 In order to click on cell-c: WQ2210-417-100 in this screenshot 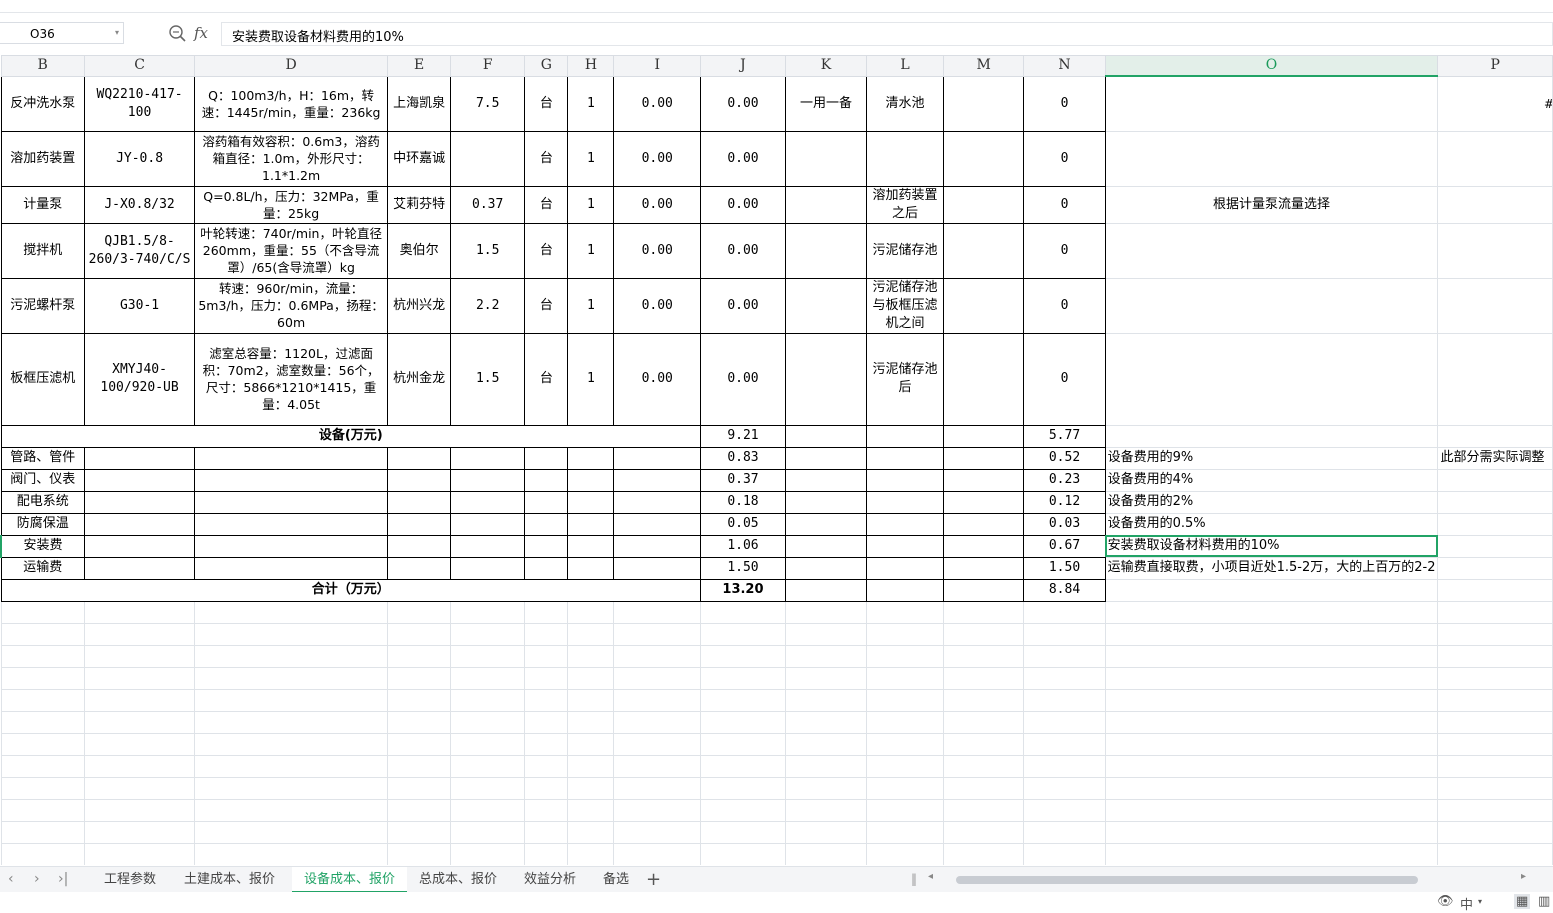, I will do `click(139, 103)`.